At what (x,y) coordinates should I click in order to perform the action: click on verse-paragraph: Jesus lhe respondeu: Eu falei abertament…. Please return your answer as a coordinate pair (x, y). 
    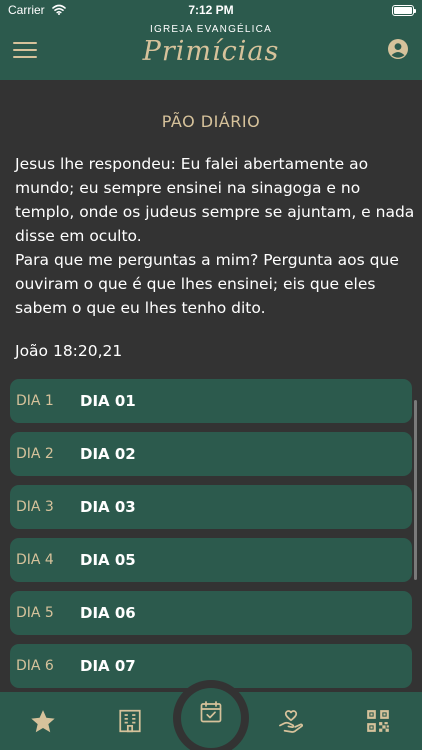
    Looking at the image, I should click on (215, 200).